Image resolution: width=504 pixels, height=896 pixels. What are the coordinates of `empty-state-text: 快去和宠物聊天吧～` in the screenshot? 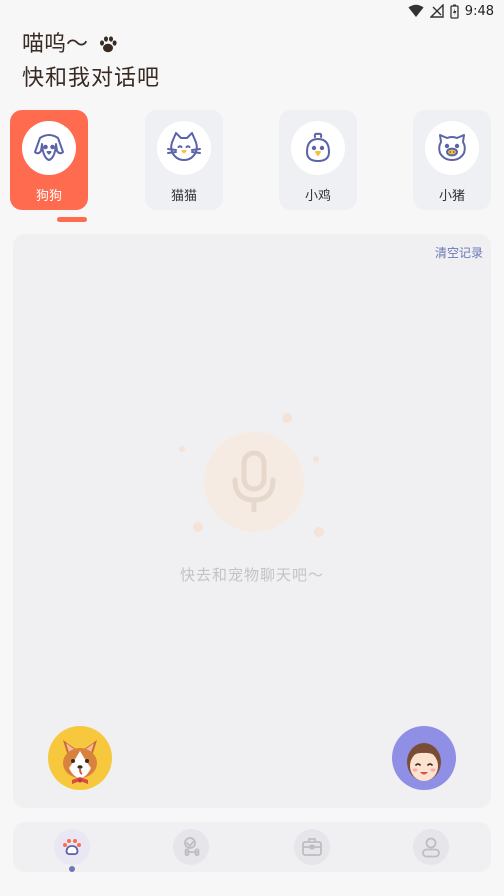 It's located at (251, 575).